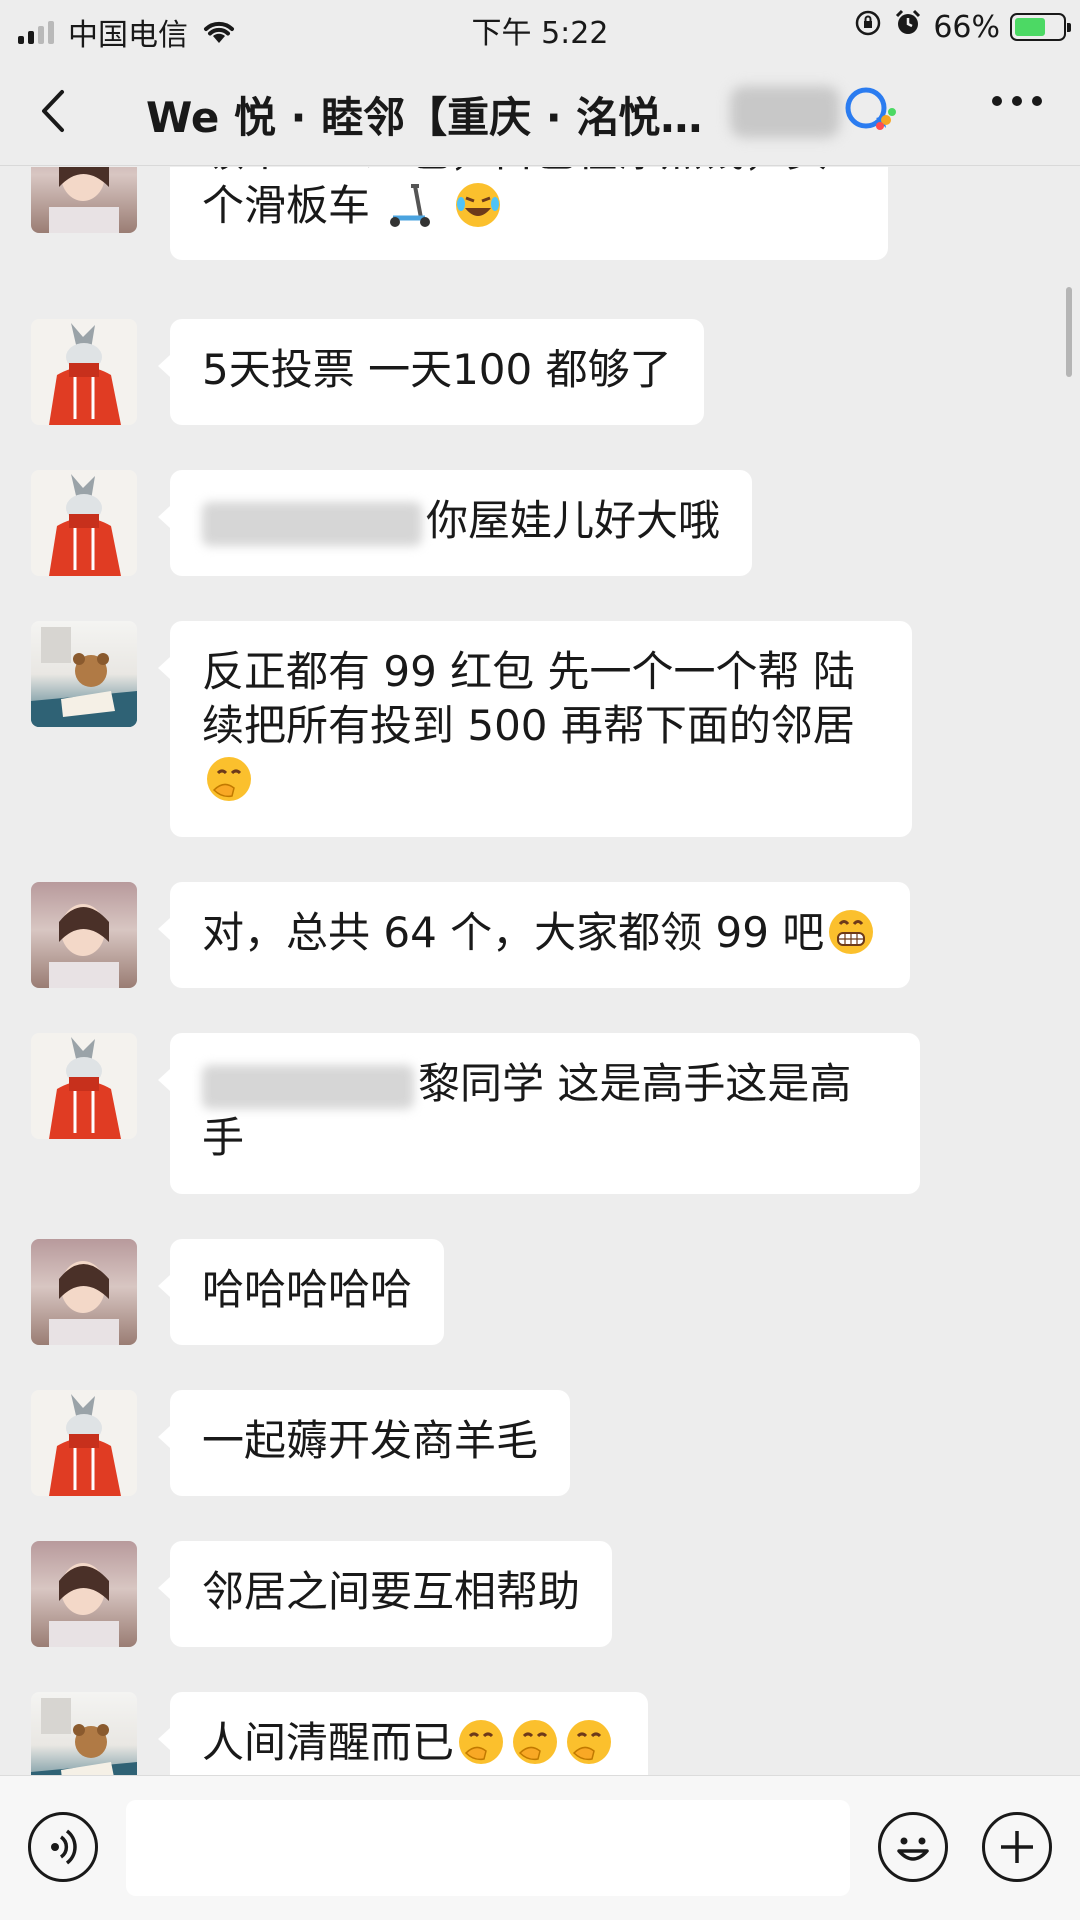  What do you see at coordinates (391, 1591) in the screenshot?
I see `message-text: 邻居之间要互相帮助` at bounding box center [391, 1591].